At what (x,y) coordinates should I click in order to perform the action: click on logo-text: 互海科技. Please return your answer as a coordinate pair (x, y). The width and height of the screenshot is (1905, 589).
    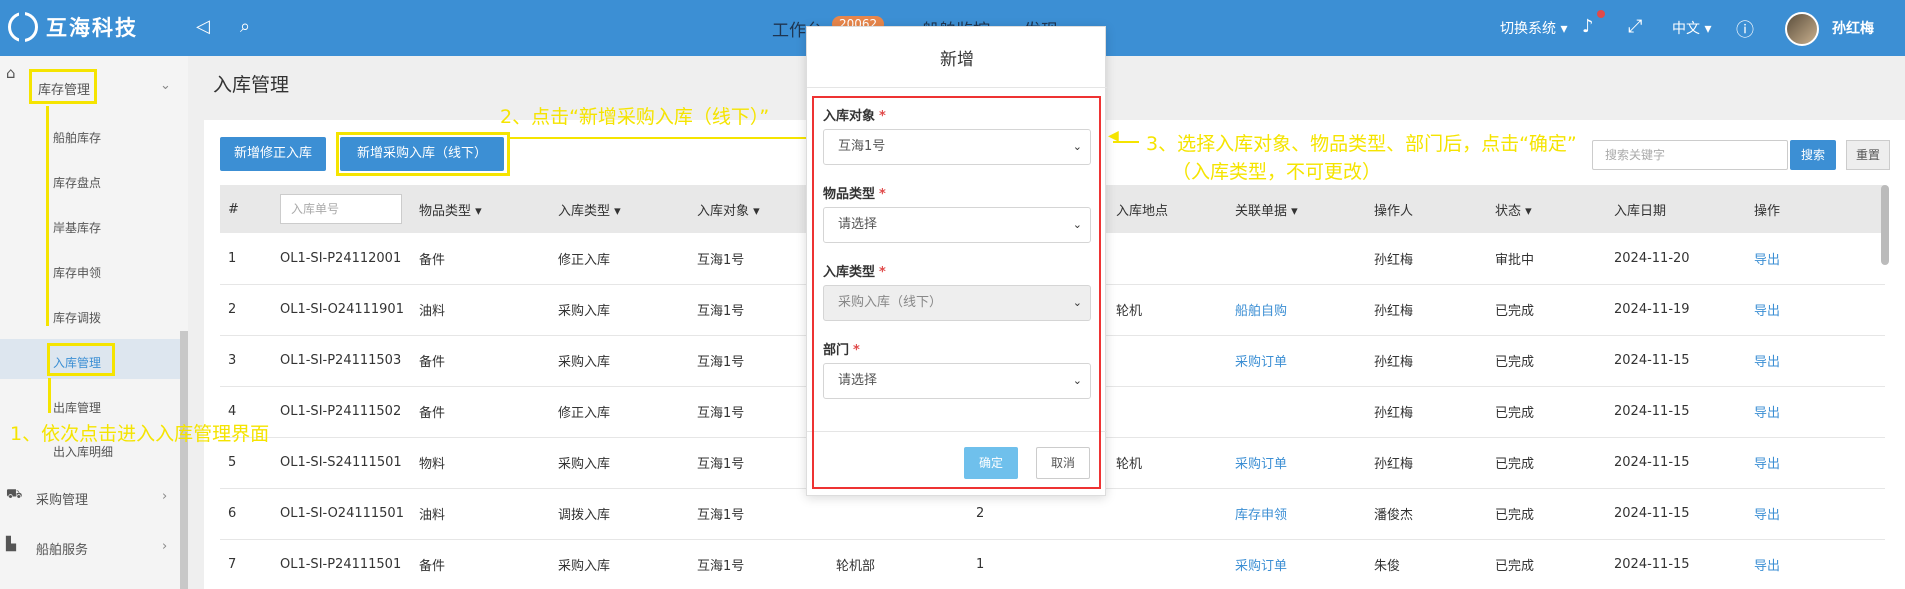
    Looking at the image, I should click on (92, 28).